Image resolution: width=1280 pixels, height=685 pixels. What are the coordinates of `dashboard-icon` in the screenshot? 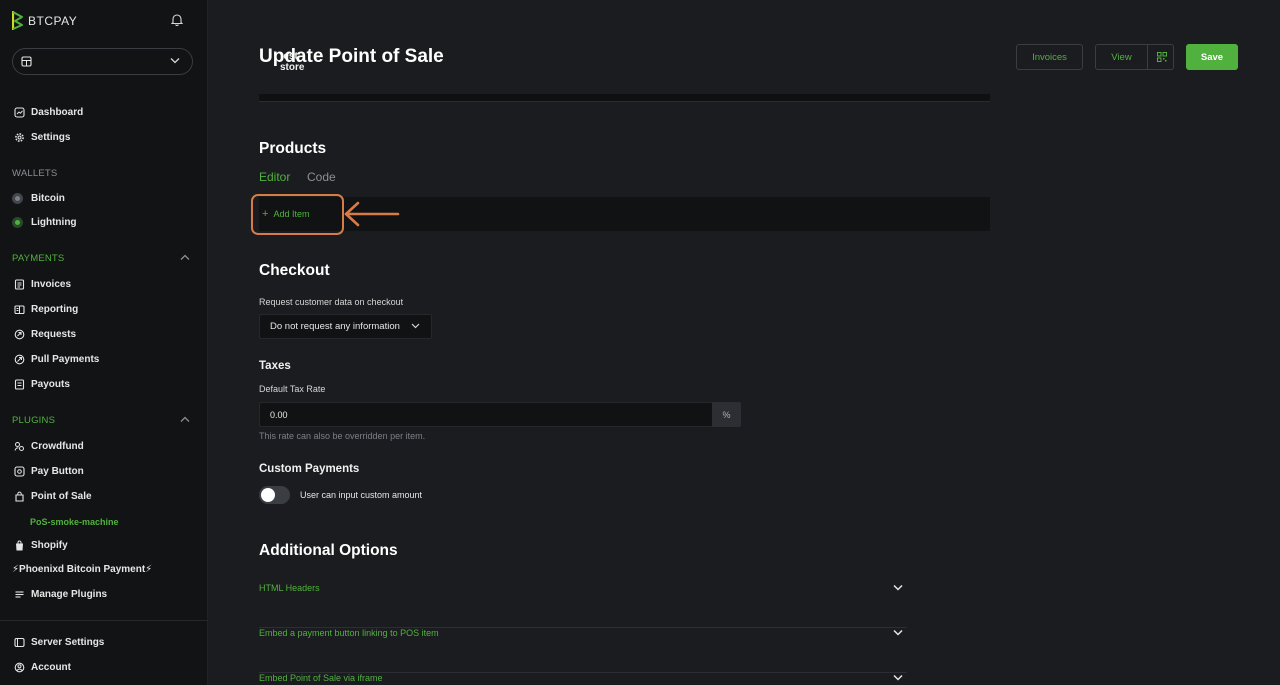 It's located at (19, 112).